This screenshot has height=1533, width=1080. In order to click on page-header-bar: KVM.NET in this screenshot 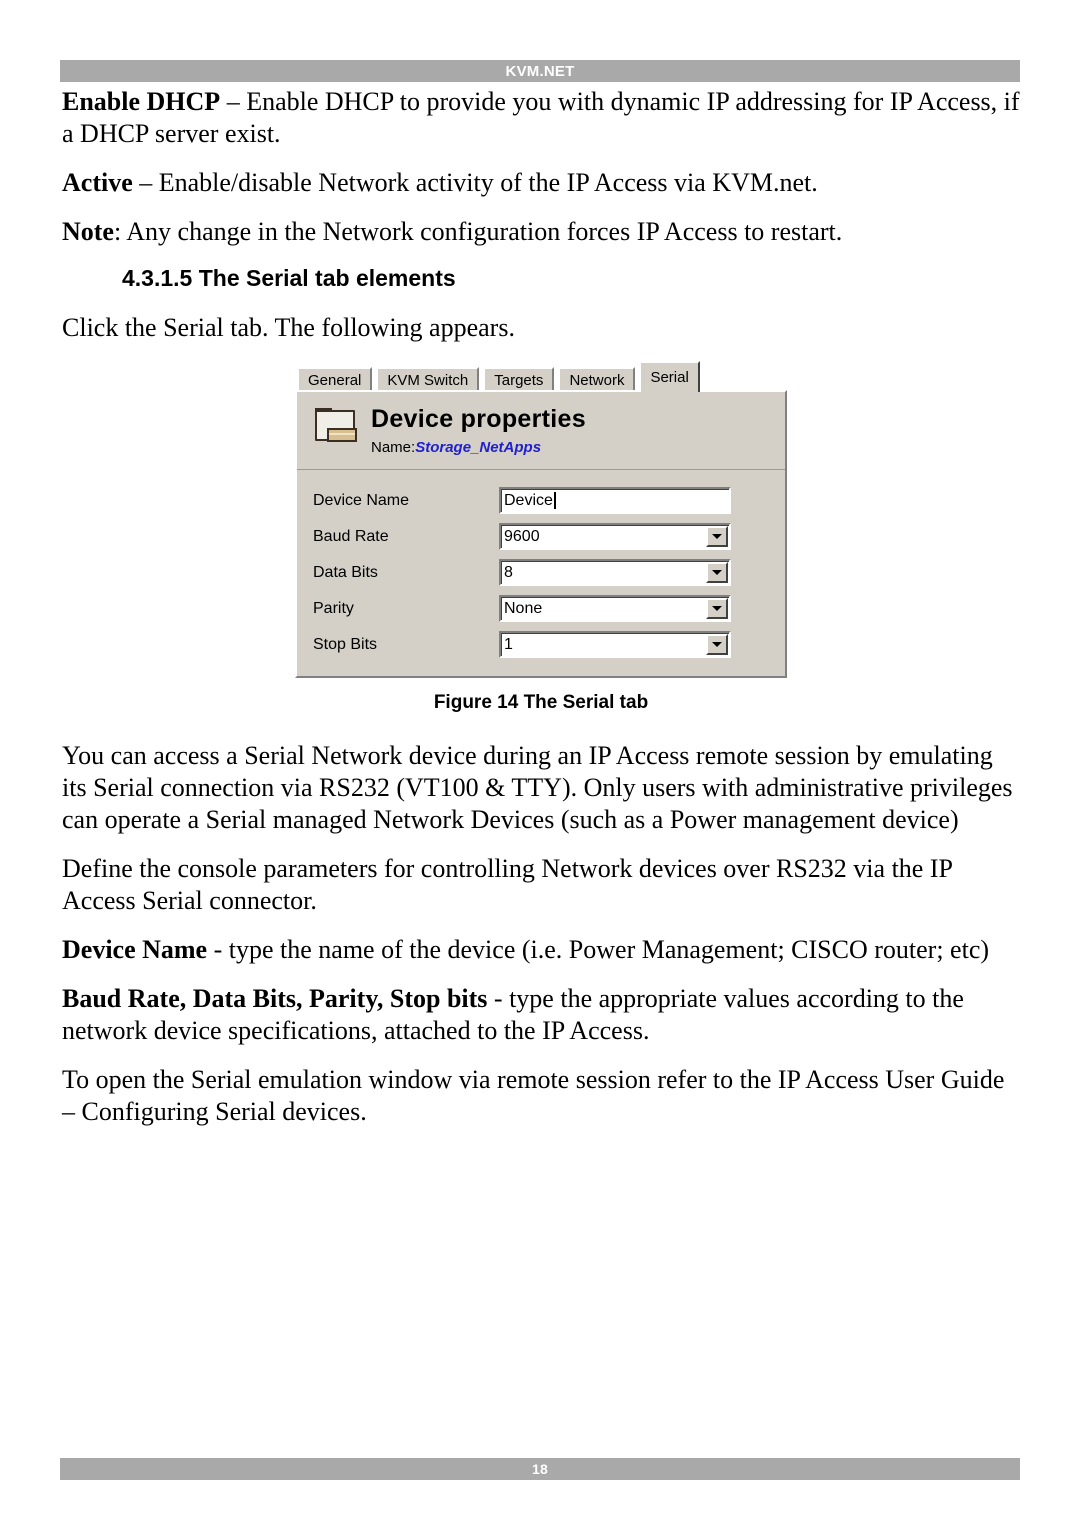, I will do `click(540, 71)`.